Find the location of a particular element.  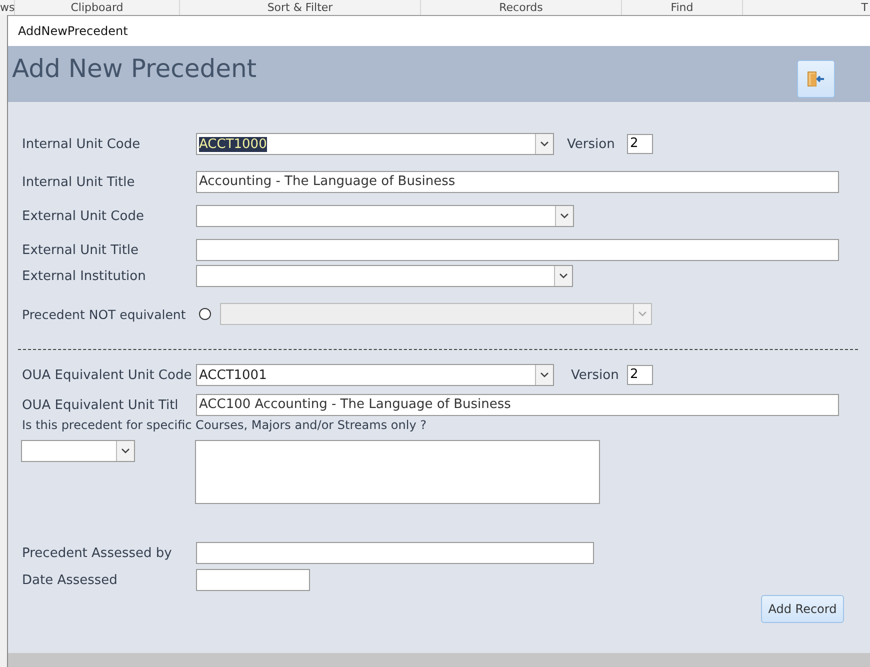

field-label: Precedent Assessed by is located at coordinates (97, 553).